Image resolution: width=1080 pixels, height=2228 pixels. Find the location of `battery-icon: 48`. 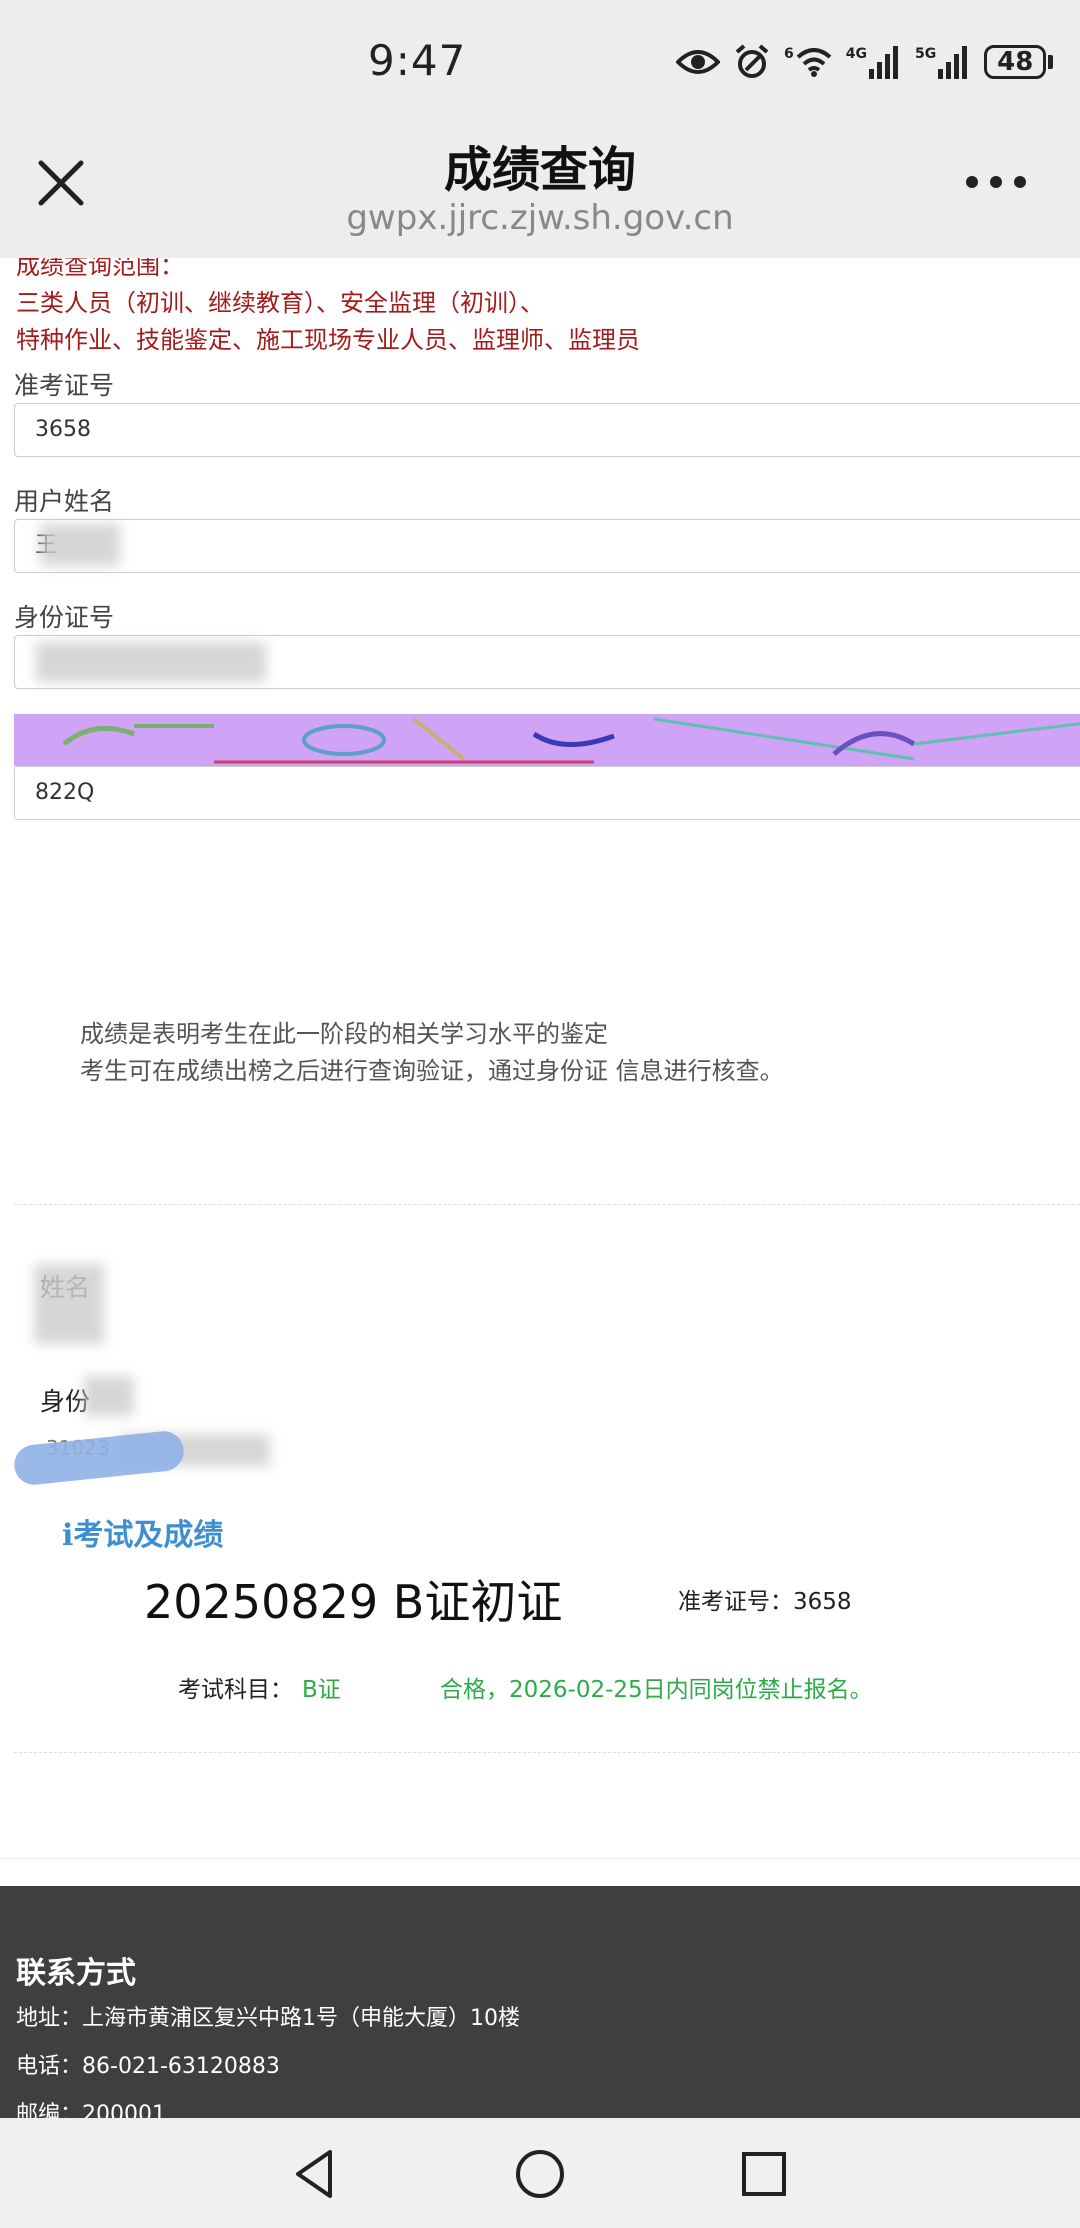

battery-icon: 48 is located at coordinates (1019, 62).